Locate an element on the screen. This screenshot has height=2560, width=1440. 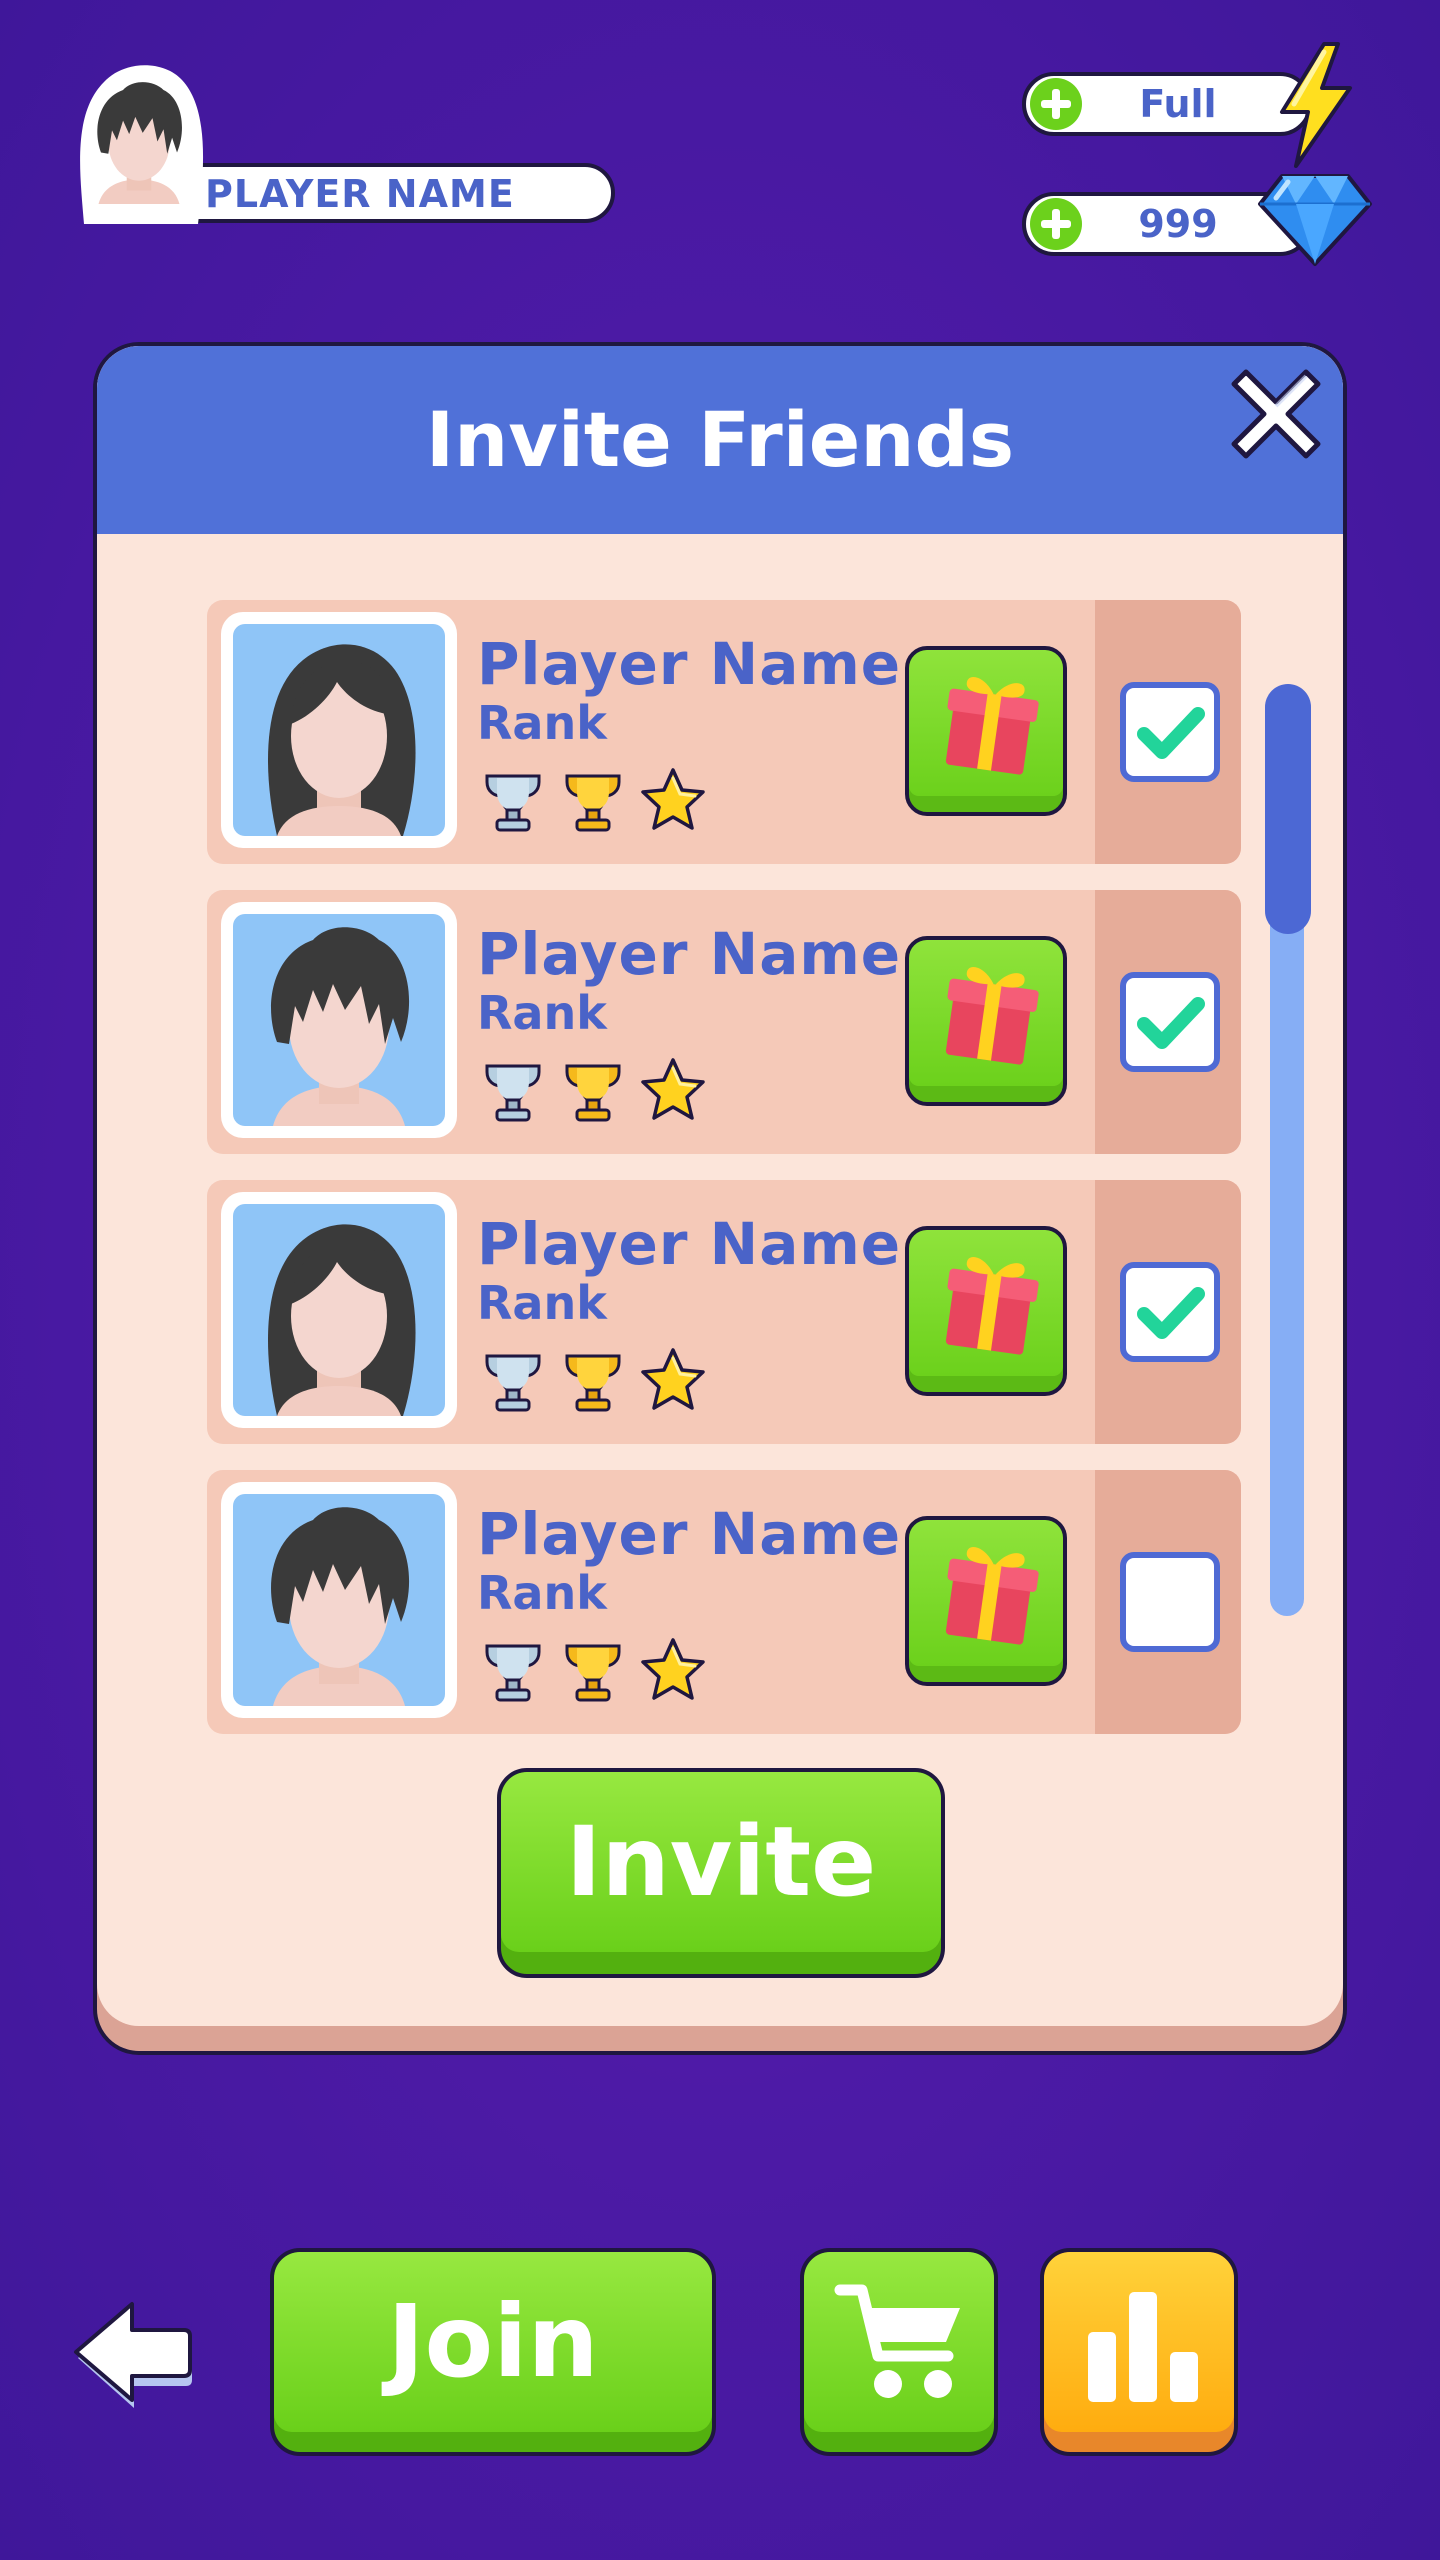
player-name: PLAYER NAME is located at coordinates (360, 194).